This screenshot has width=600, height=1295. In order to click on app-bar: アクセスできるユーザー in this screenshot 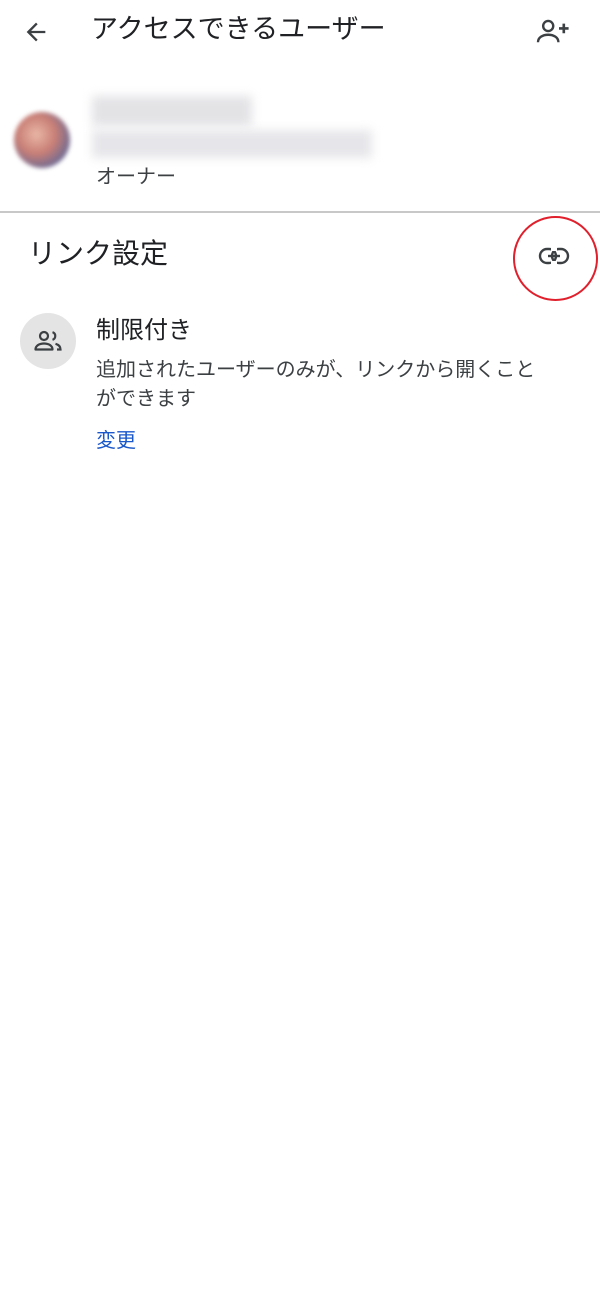, I will do `click(300, 31)`.